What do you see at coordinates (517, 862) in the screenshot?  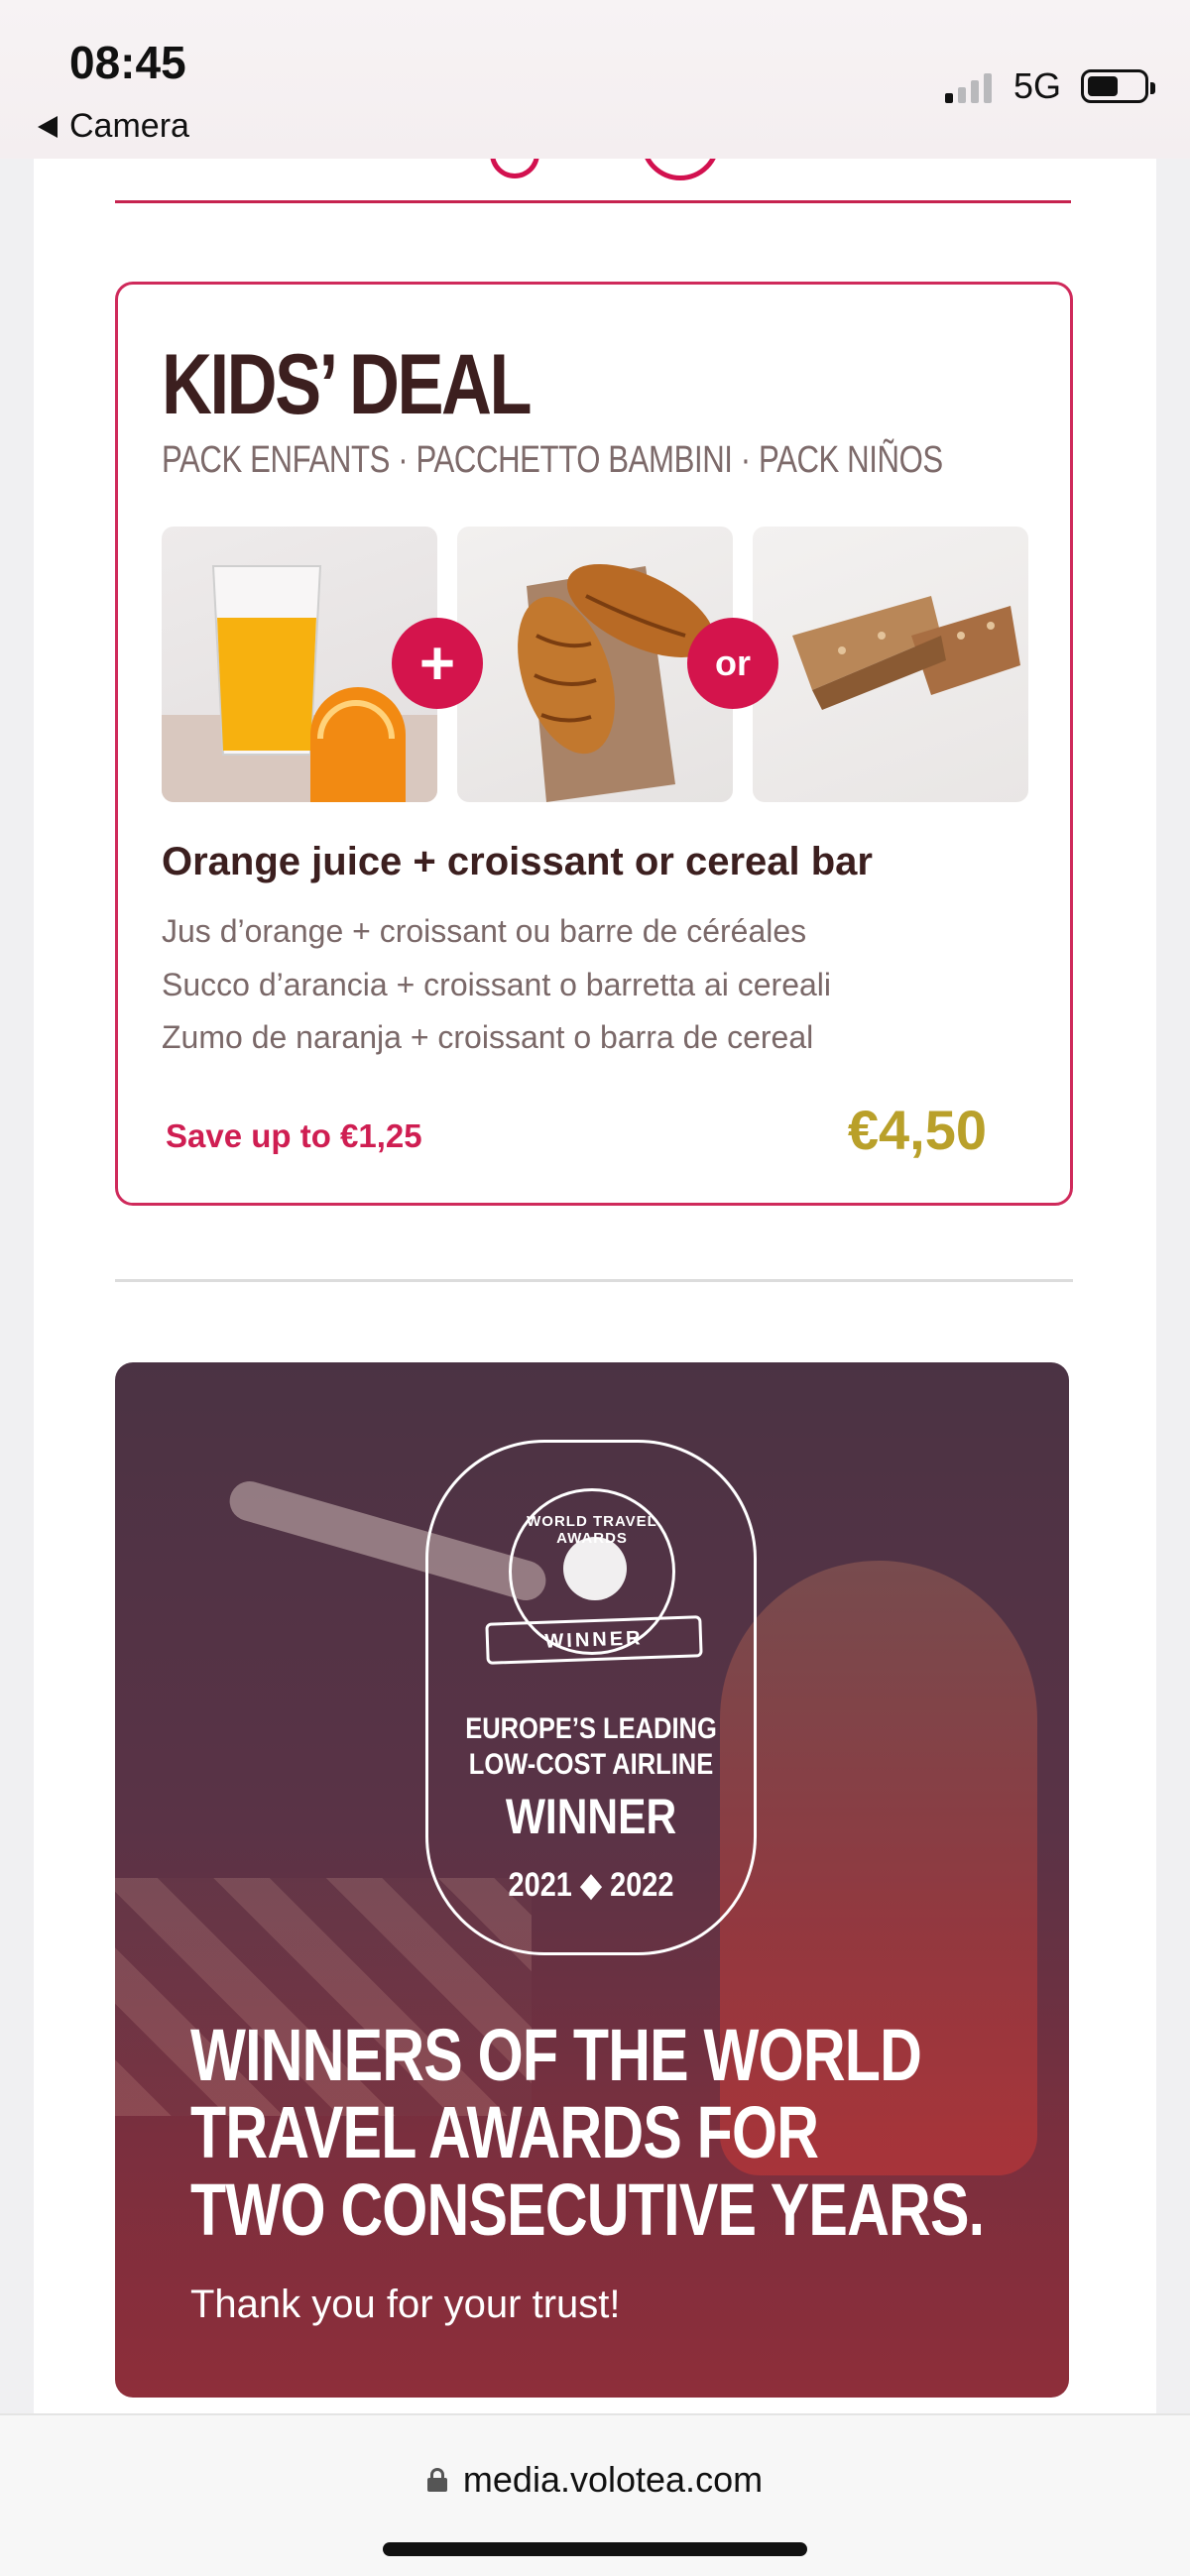 I see `deal-heading: Orange juice + croissant or cereal bar` at bounding box center [517, 862].